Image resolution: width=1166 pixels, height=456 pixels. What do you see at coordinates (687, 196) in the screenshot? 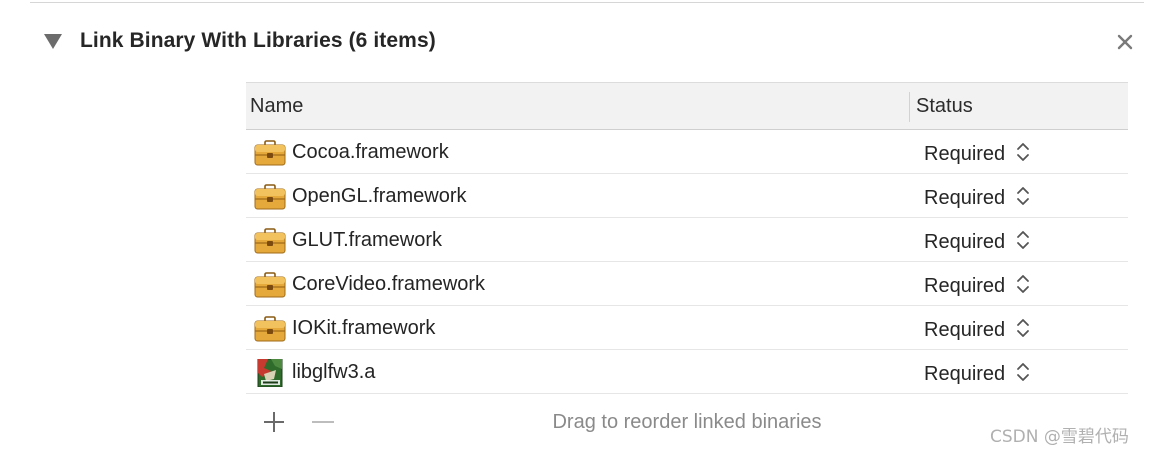
I see `table-row: OpenGL.framework Required` at bounding box center [687, 196].